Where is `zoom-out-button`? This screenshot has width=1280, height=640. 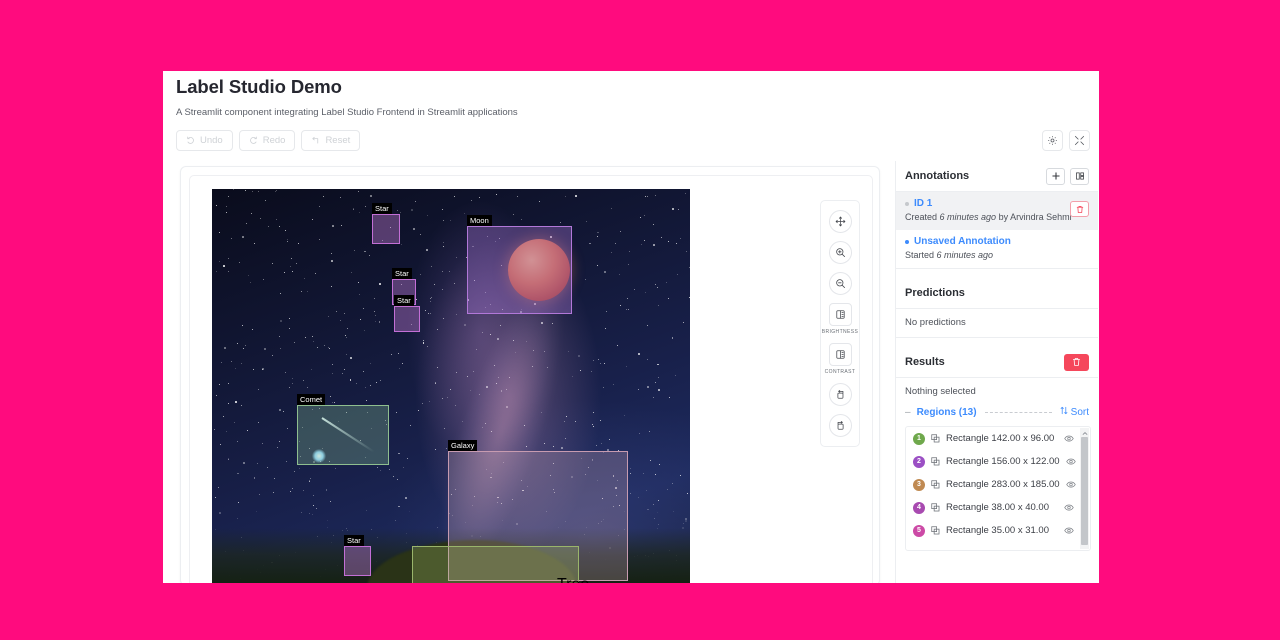
zoom-out-button is located at coordinates (840, 283).